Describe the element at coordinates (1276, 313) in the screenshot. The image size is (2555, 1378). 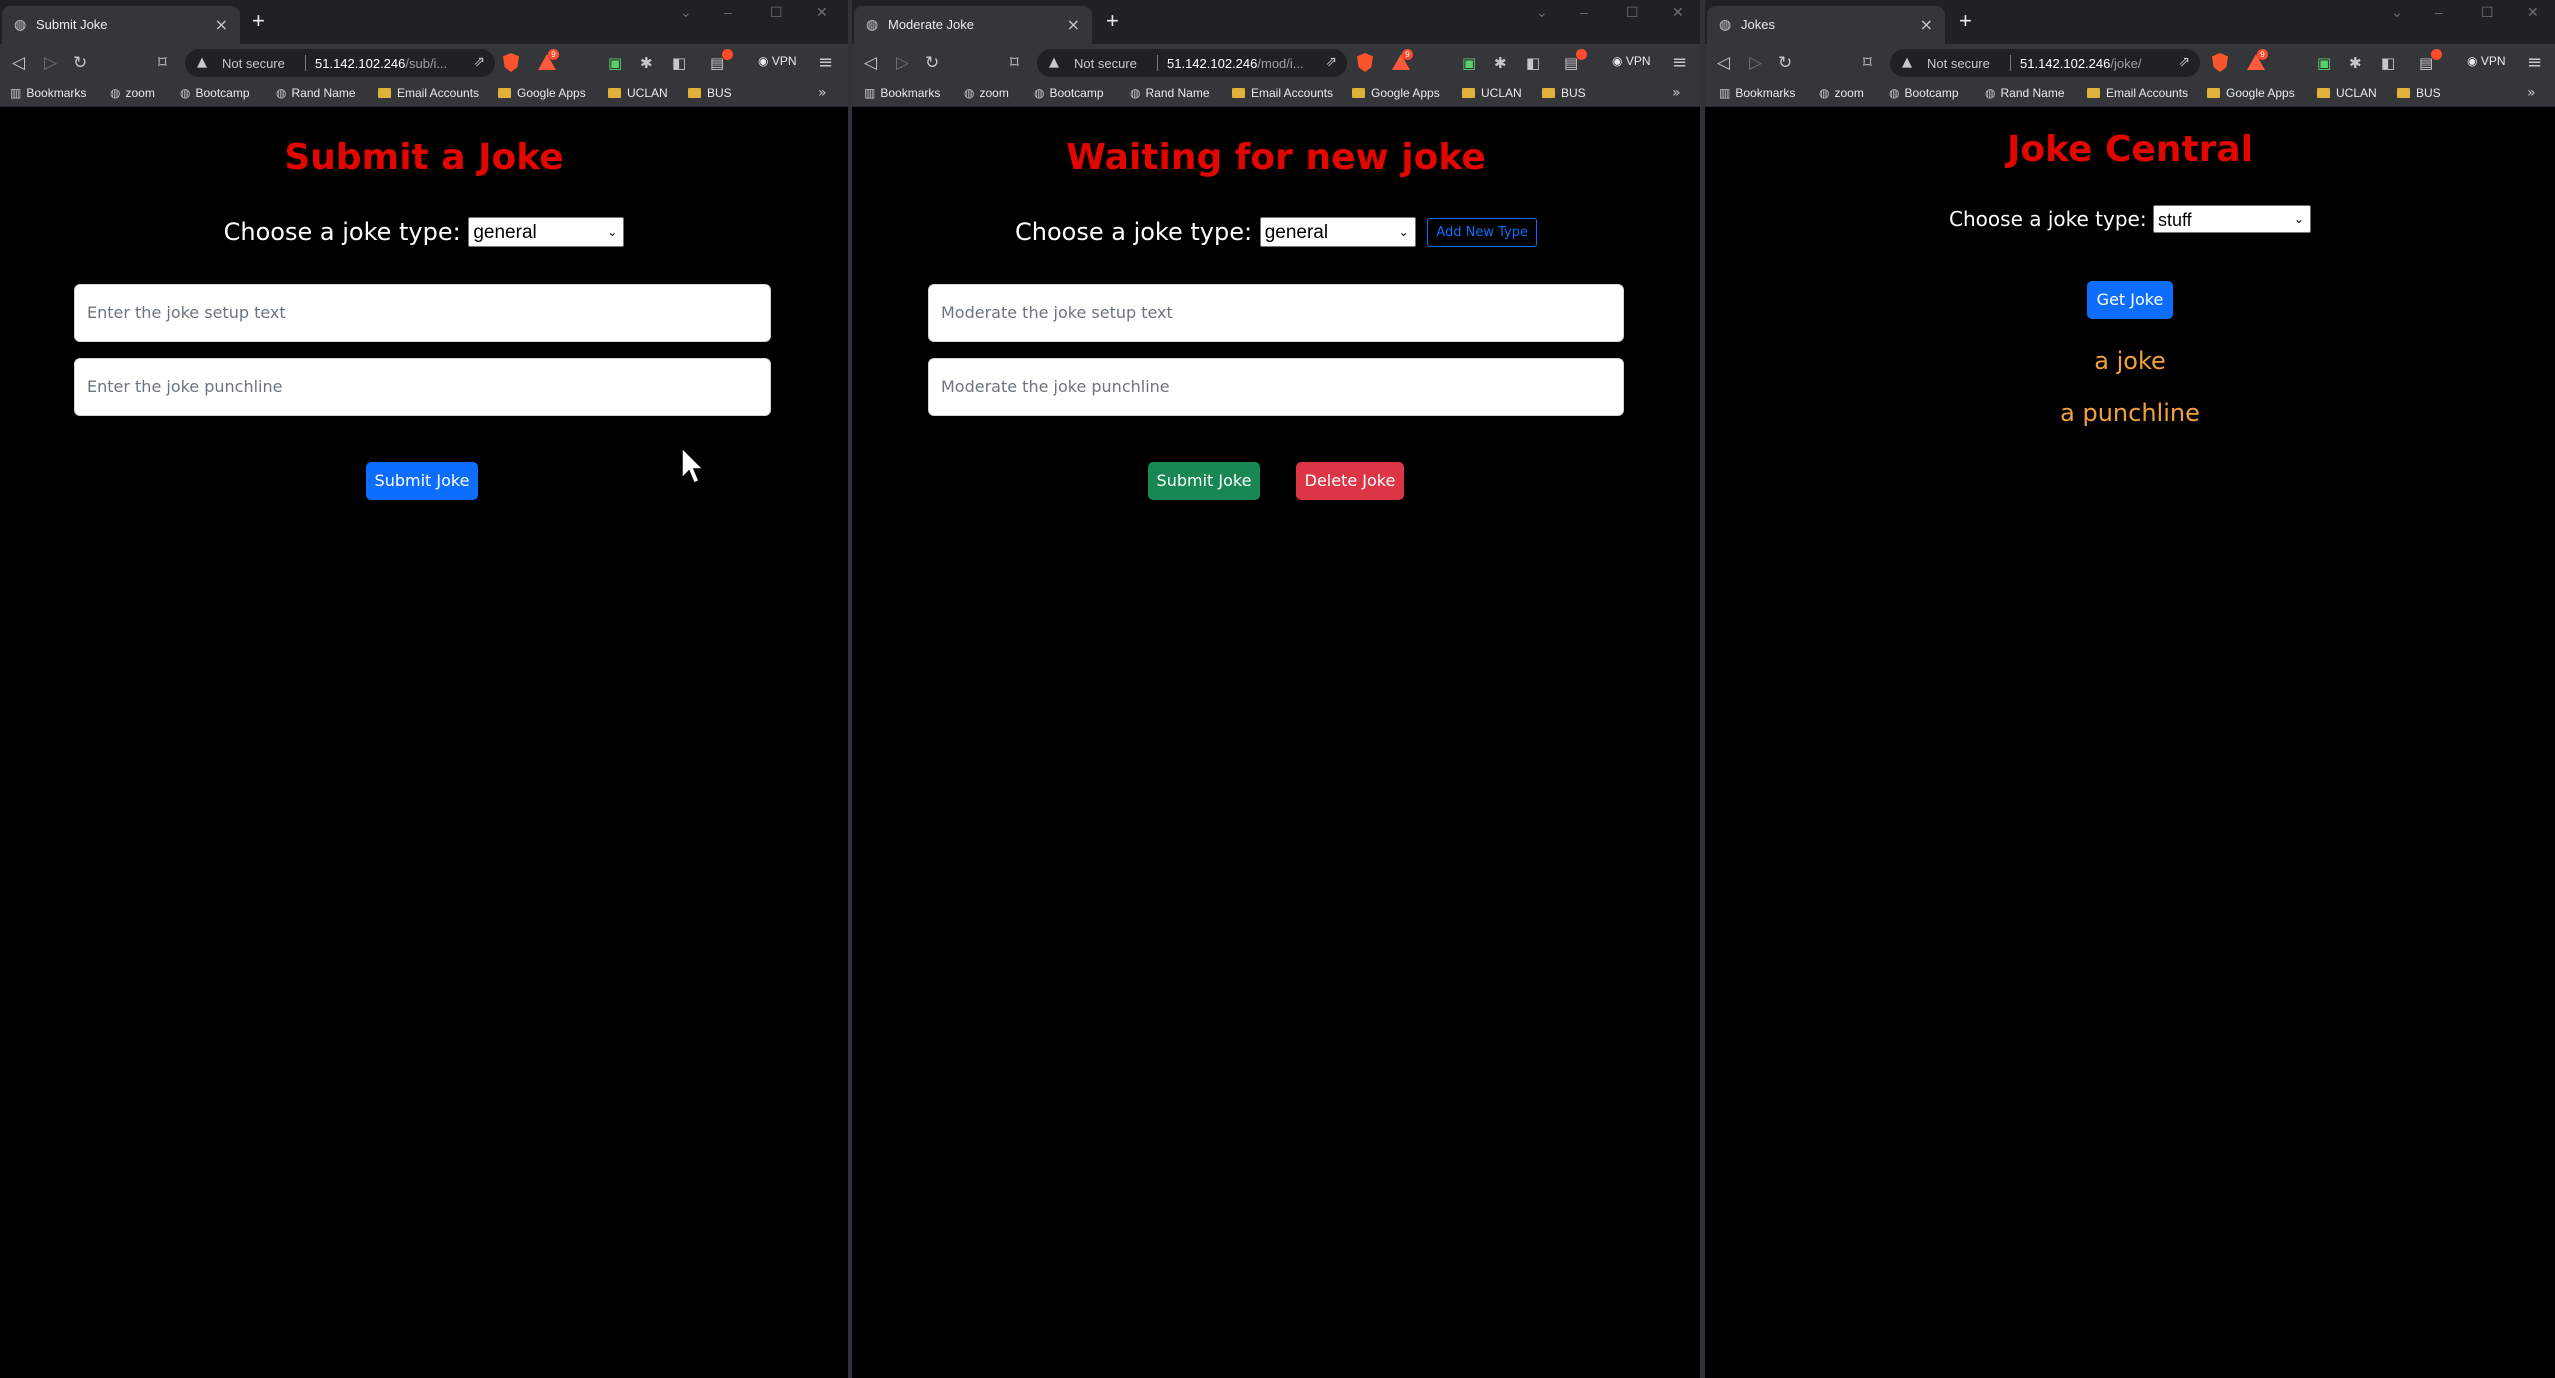
I see `moderate-setup-input: Moderate the joke setup text` at that location.